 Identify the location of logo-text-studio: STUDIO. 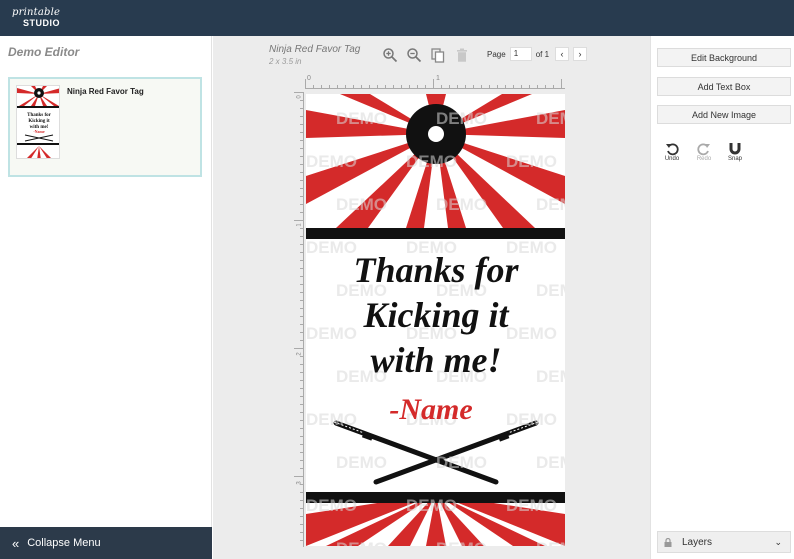
(42, 23).